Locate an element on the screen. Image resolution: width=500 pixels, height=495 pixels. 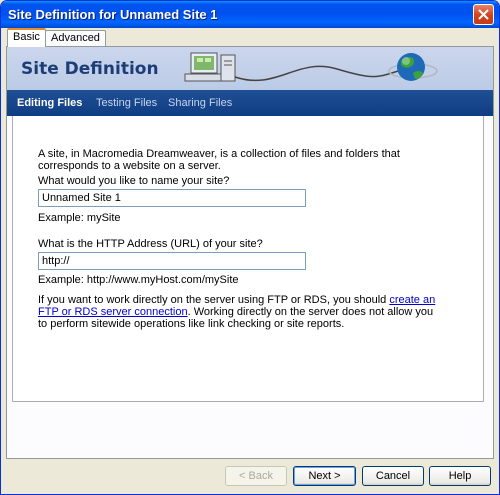
tab-advanced: Advanced is located at coordinates (75, 38).